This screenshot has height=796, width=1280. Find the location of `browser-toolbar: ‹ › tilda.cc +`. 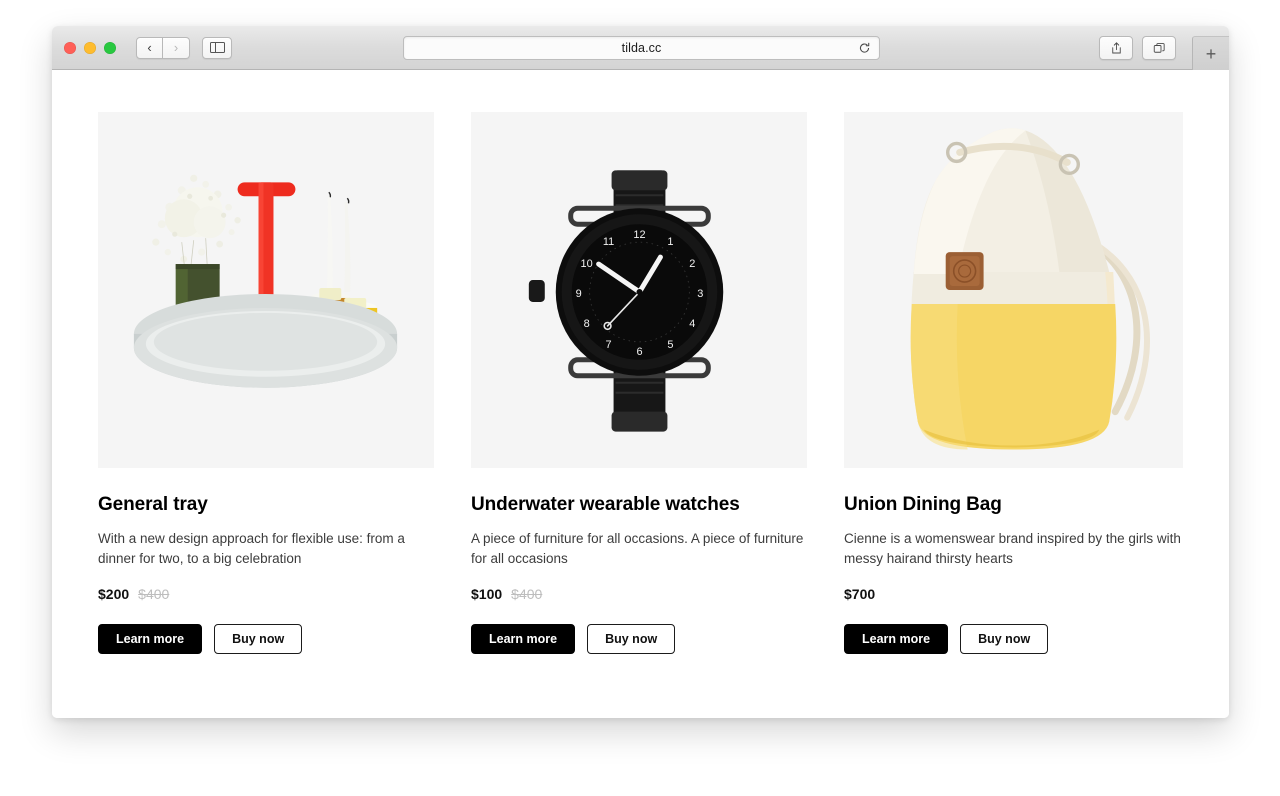

browser-toolbar: ‹ › tilda.cc + is located at coordinates (640, 48).